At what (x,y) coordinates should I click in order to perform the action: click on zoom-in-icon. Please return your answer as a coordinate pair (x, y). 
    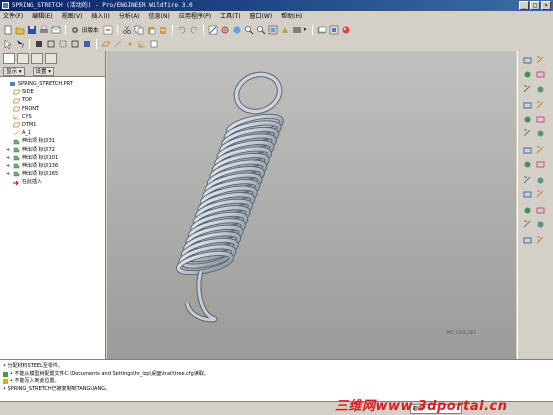
    Looking at the image, I should click on (249, 30).